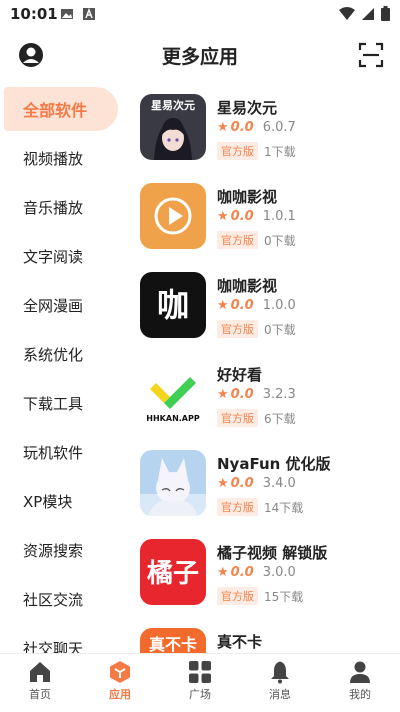  Describe the element at coordinates (256, 216) in the screenshot. I see `app-meta: ★ 0.0 1.0.1` at that location.